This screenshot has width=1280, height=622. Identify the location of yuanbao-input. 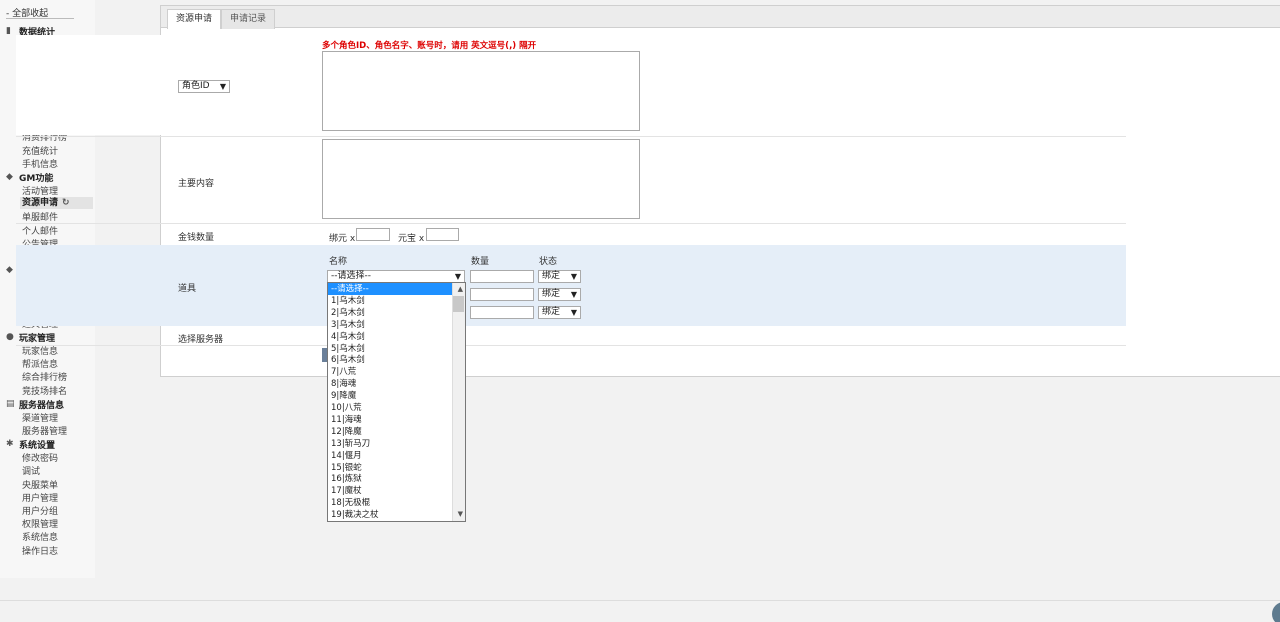
(442, 234).